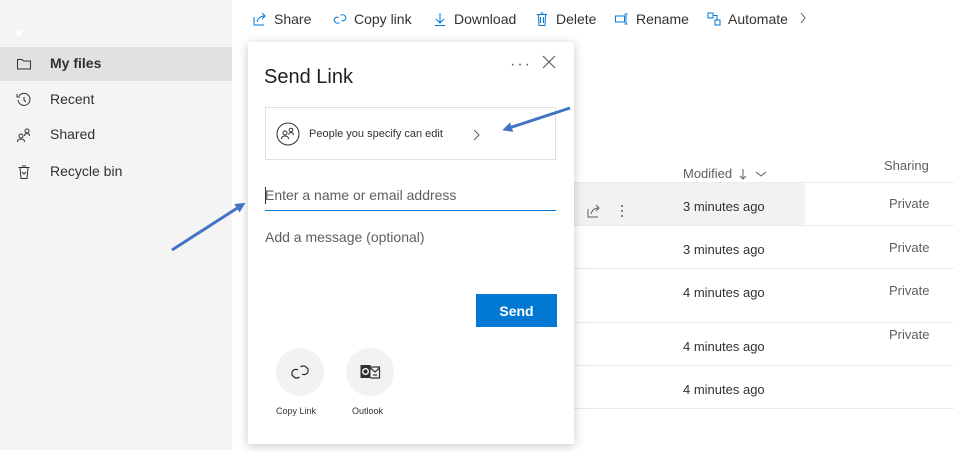 This screenshot has width=954, height=452. Describe the element at coordinates (542, 19) in the screenshot. I see `trash-icon` at that location.